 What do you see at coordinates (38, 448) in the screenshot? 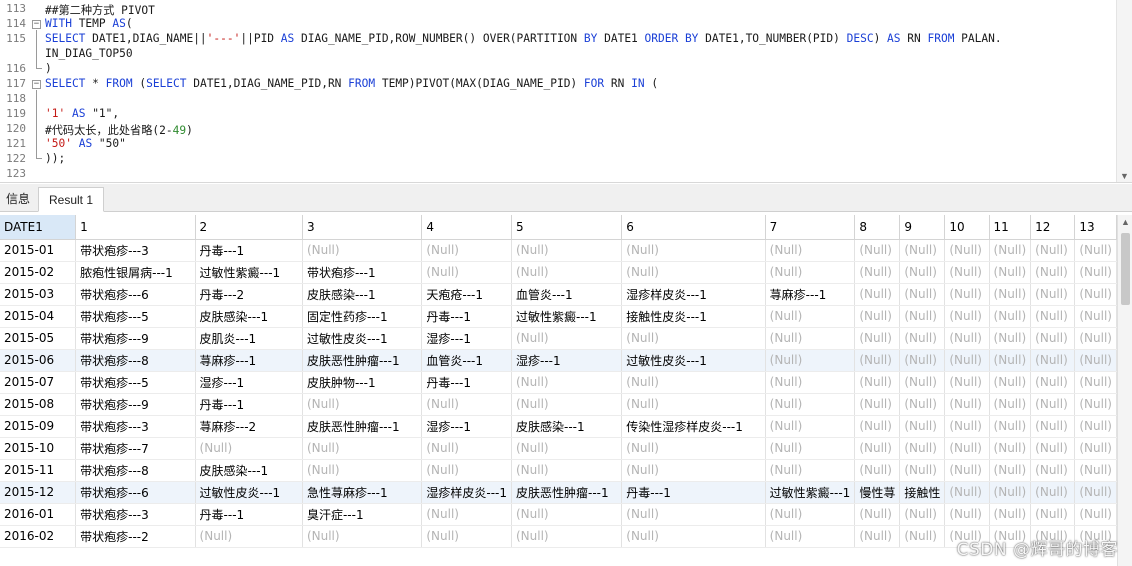
I see `date-cell: 2015-10` at bounding box center [38, 448].